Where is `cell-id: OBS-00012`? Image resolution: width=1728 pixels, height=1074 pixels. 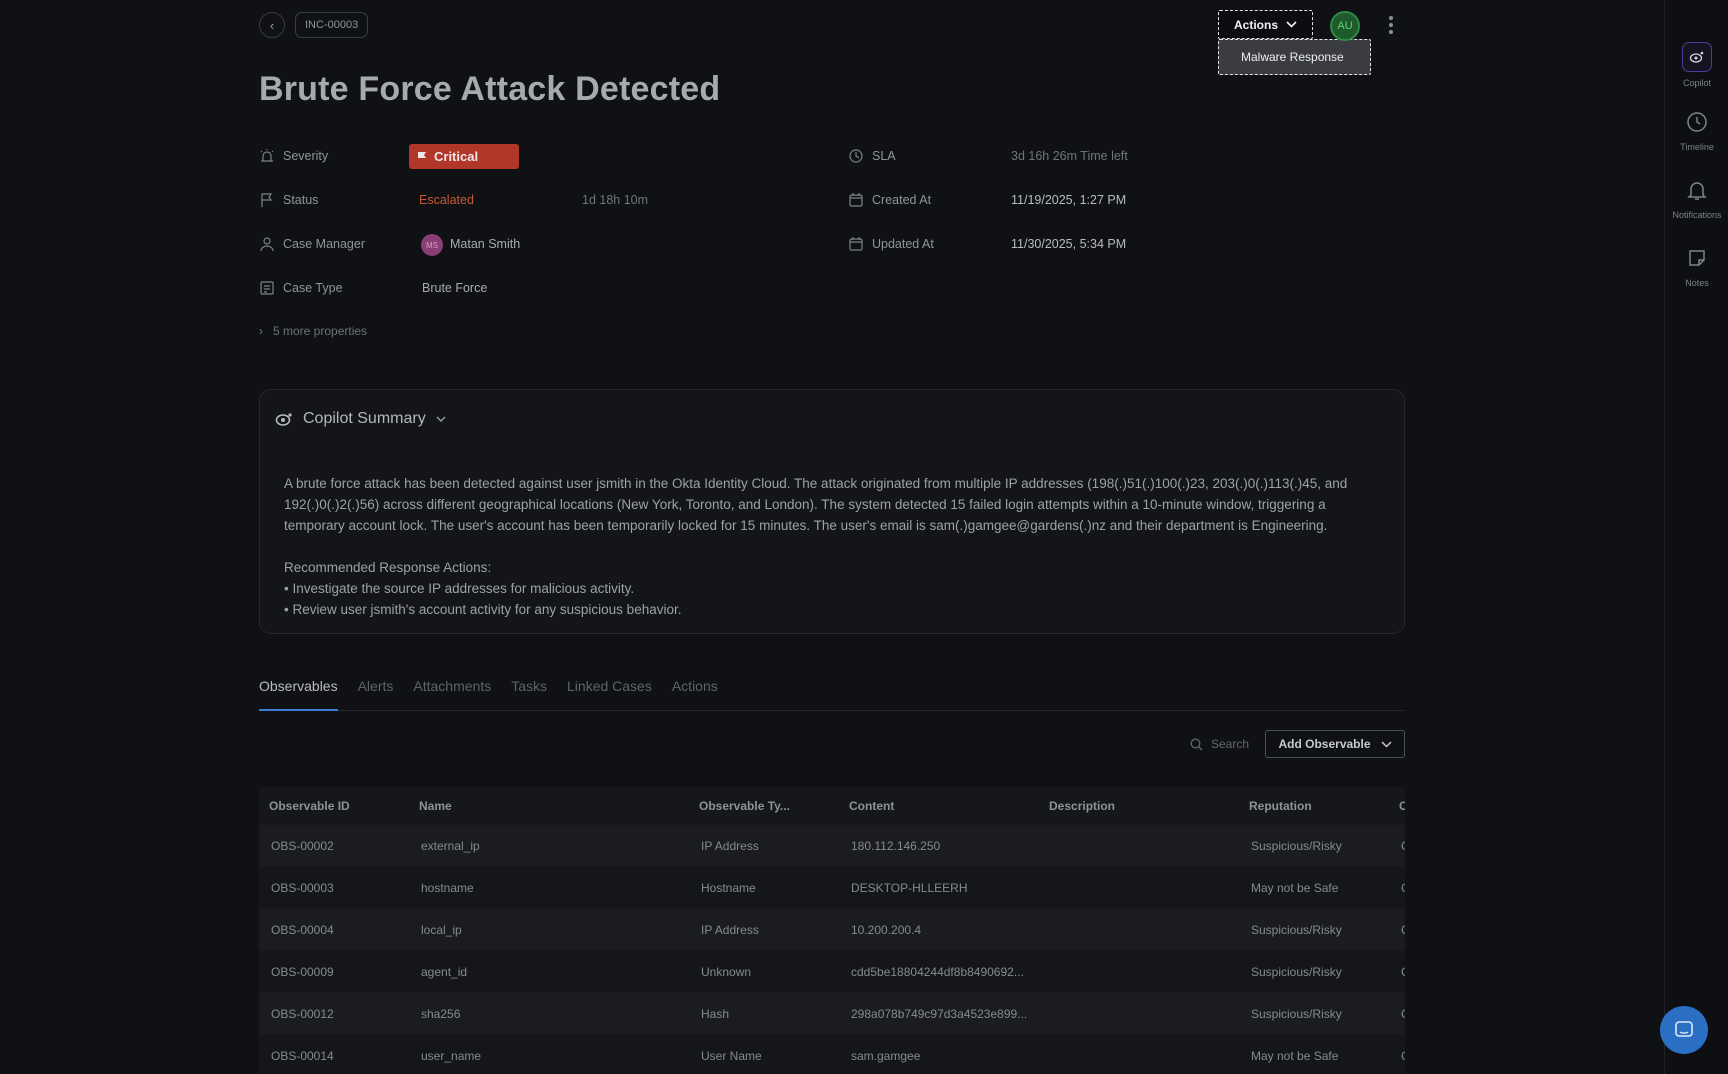
cell-id: OBS-00012 is located at coordinates (302, 1013).